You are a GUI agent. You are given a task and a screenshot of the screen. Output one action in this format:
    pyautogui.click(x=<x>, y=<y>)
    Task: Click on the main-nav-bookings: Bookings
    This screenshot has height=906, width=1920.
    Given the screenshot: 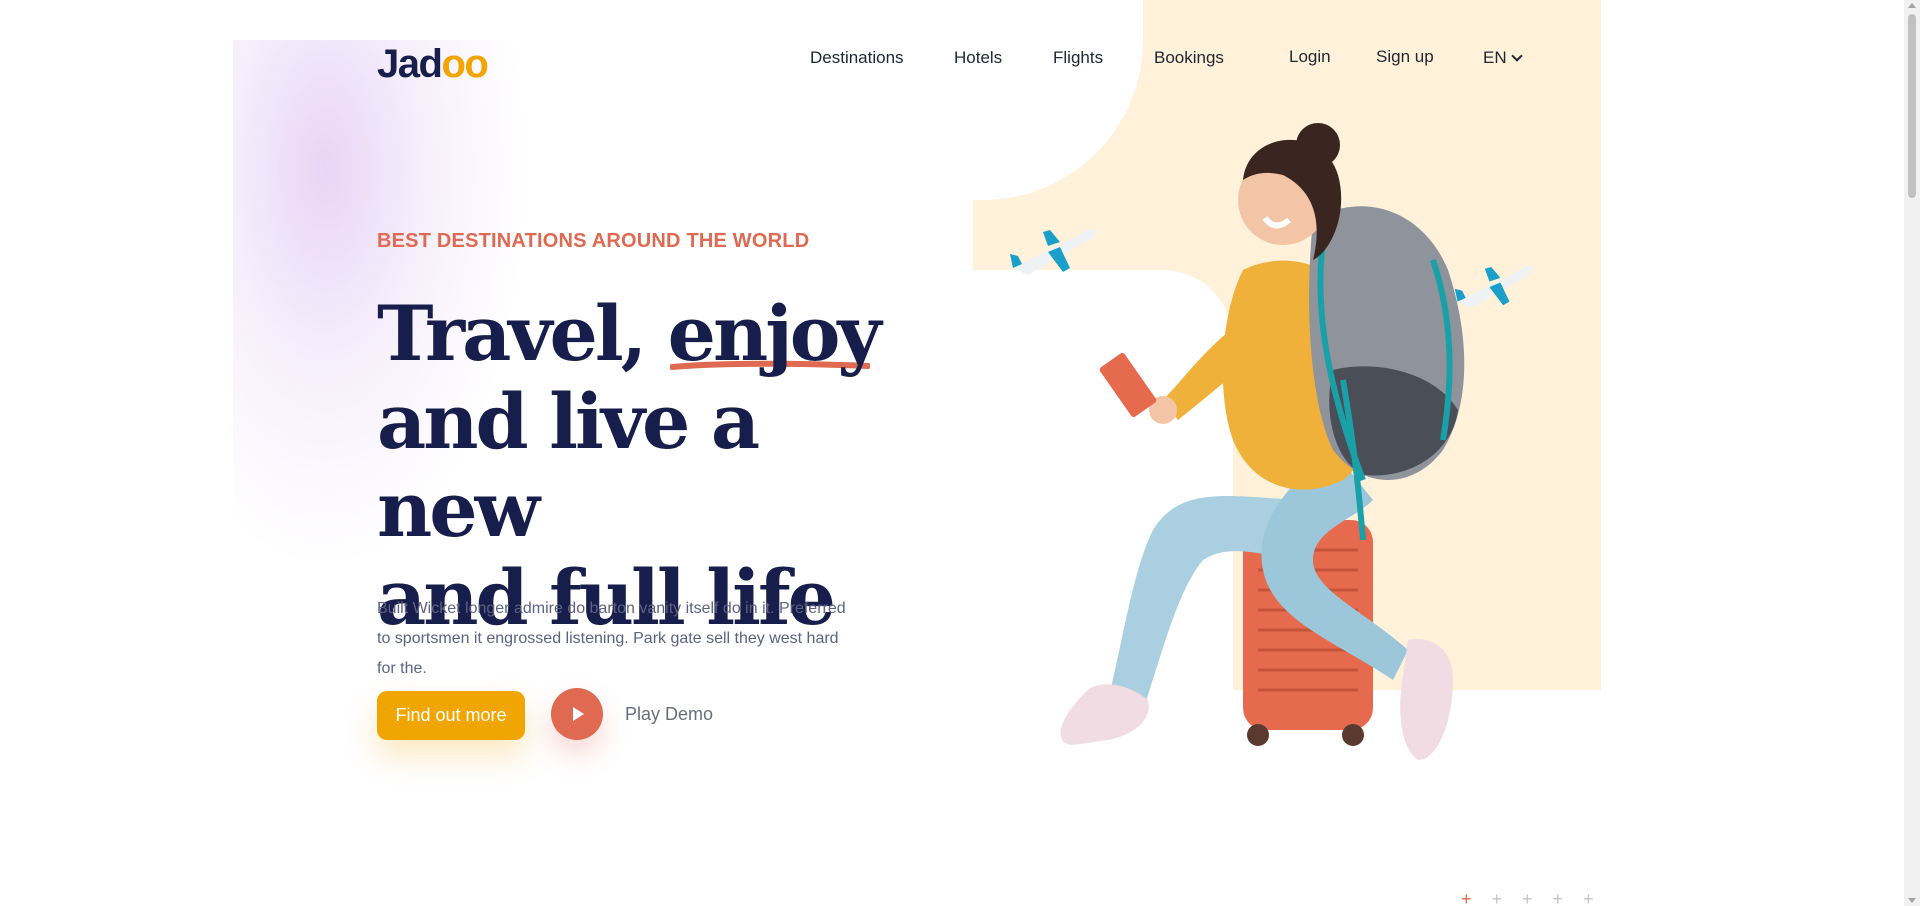 What is the action you would take?
    pyautogui.click(x=1189, y=58)
    